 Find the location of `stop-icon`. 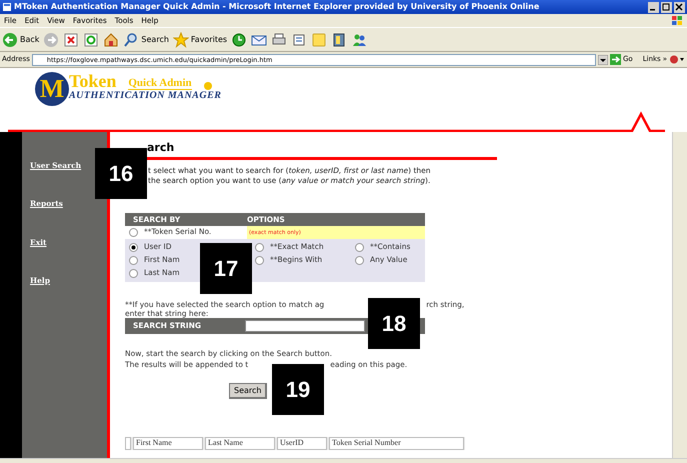

stop-icon is located at coordinates (71, 40).